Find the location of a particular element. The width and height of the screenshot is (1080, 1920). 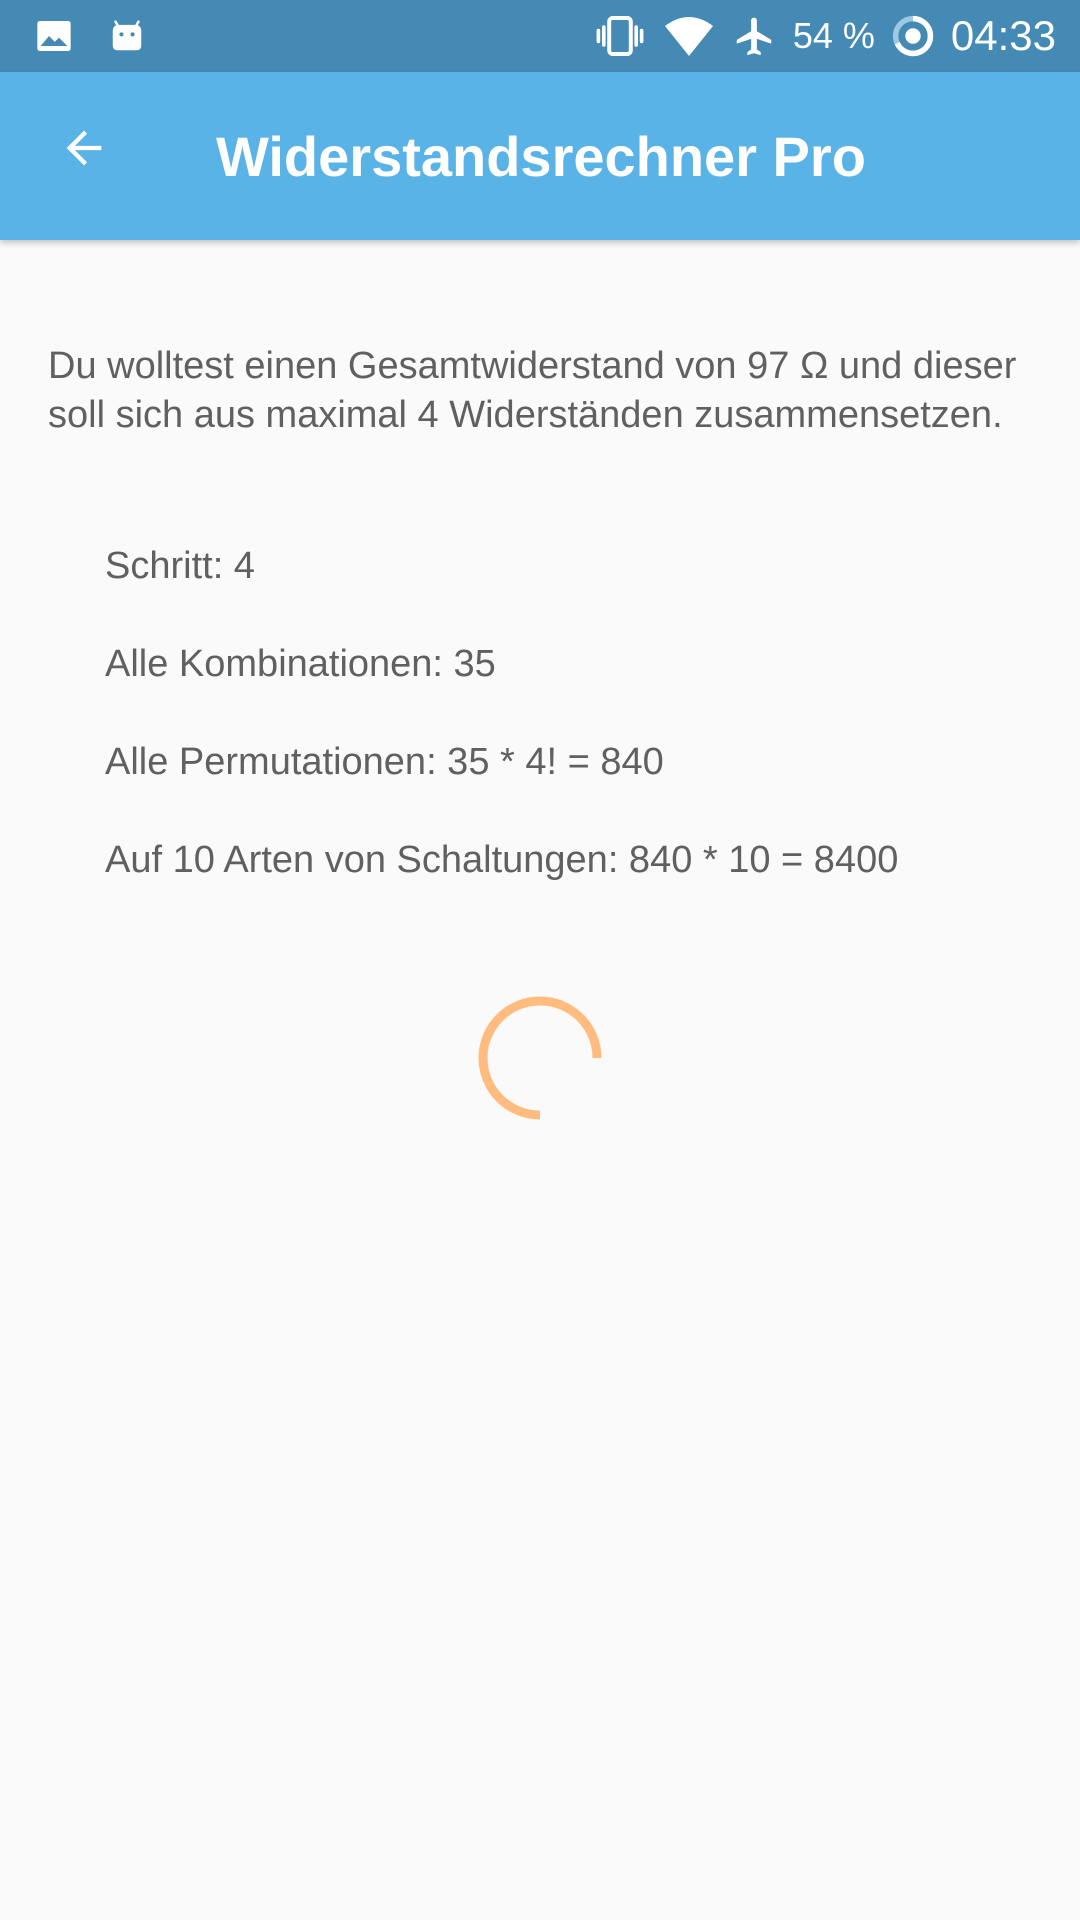

vibrate-icon is located at coordinates (620, 36).